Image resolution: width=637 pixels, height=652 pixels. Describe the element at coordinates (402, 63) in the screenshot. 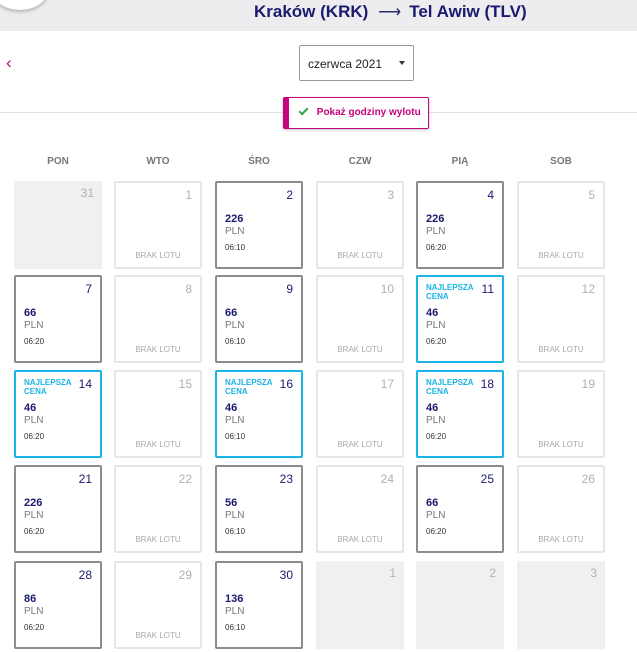

I see `caret-down-icon` at that location.